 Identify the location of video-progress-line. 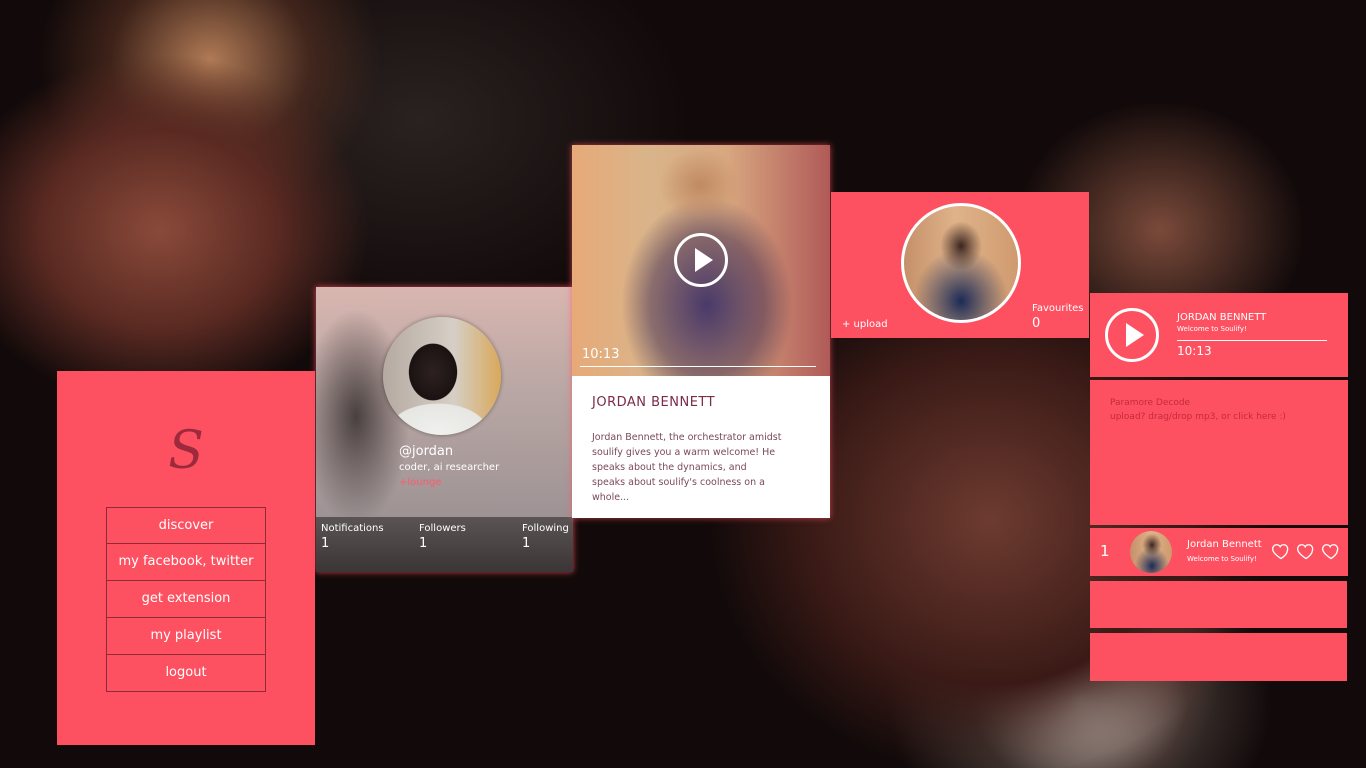
(698, 366).